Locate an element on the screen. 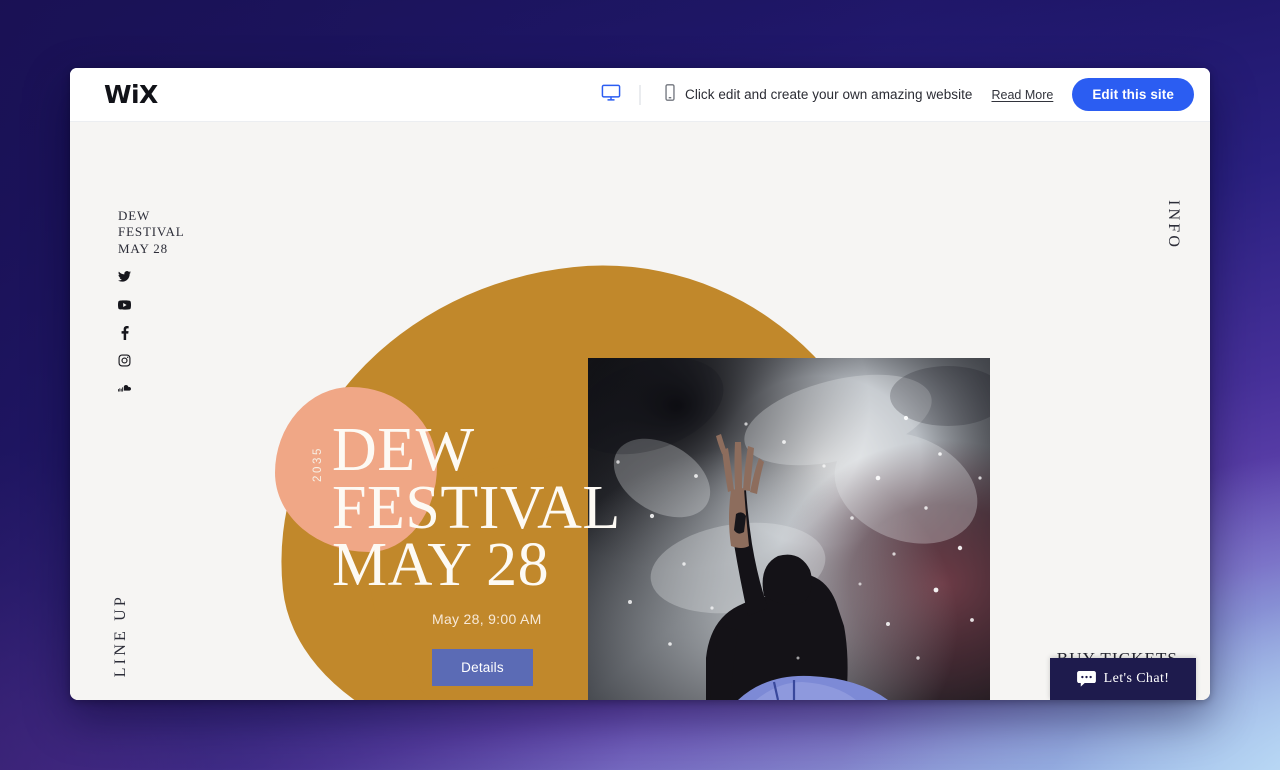  desktop-view-button is located at coordinates (611, 95).